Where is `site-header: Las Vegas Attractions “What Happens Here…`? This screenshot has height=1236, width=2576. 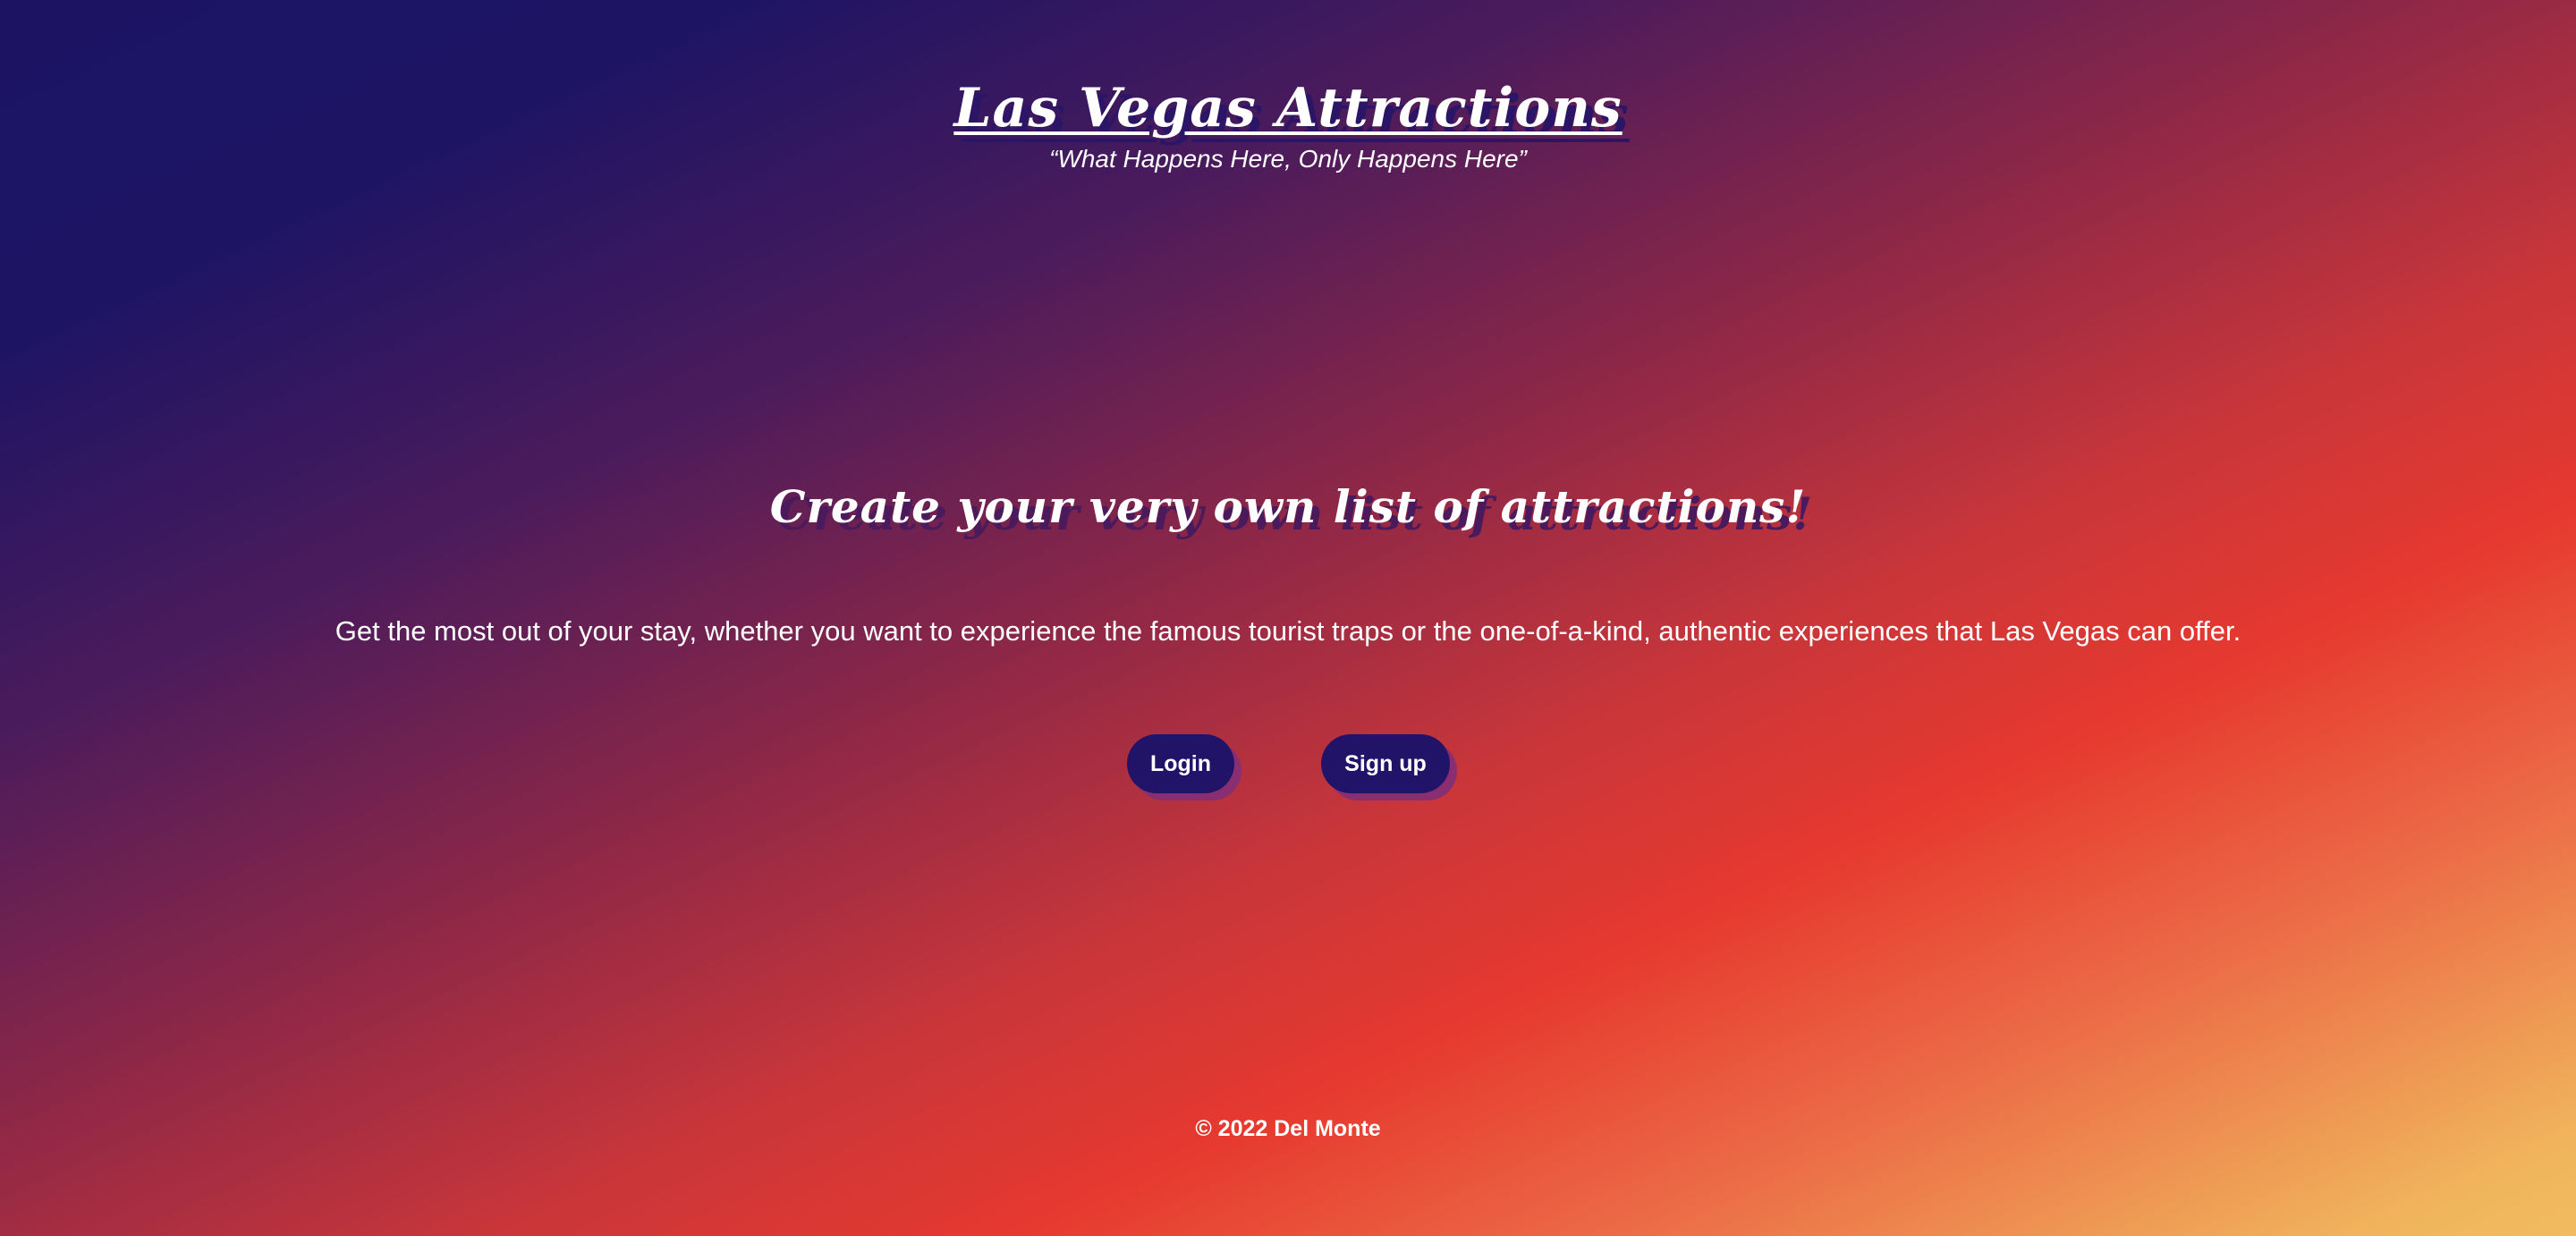 site-header: Las Vegas Attractions “What Happens Here… is located at coordinates (1288, 125).